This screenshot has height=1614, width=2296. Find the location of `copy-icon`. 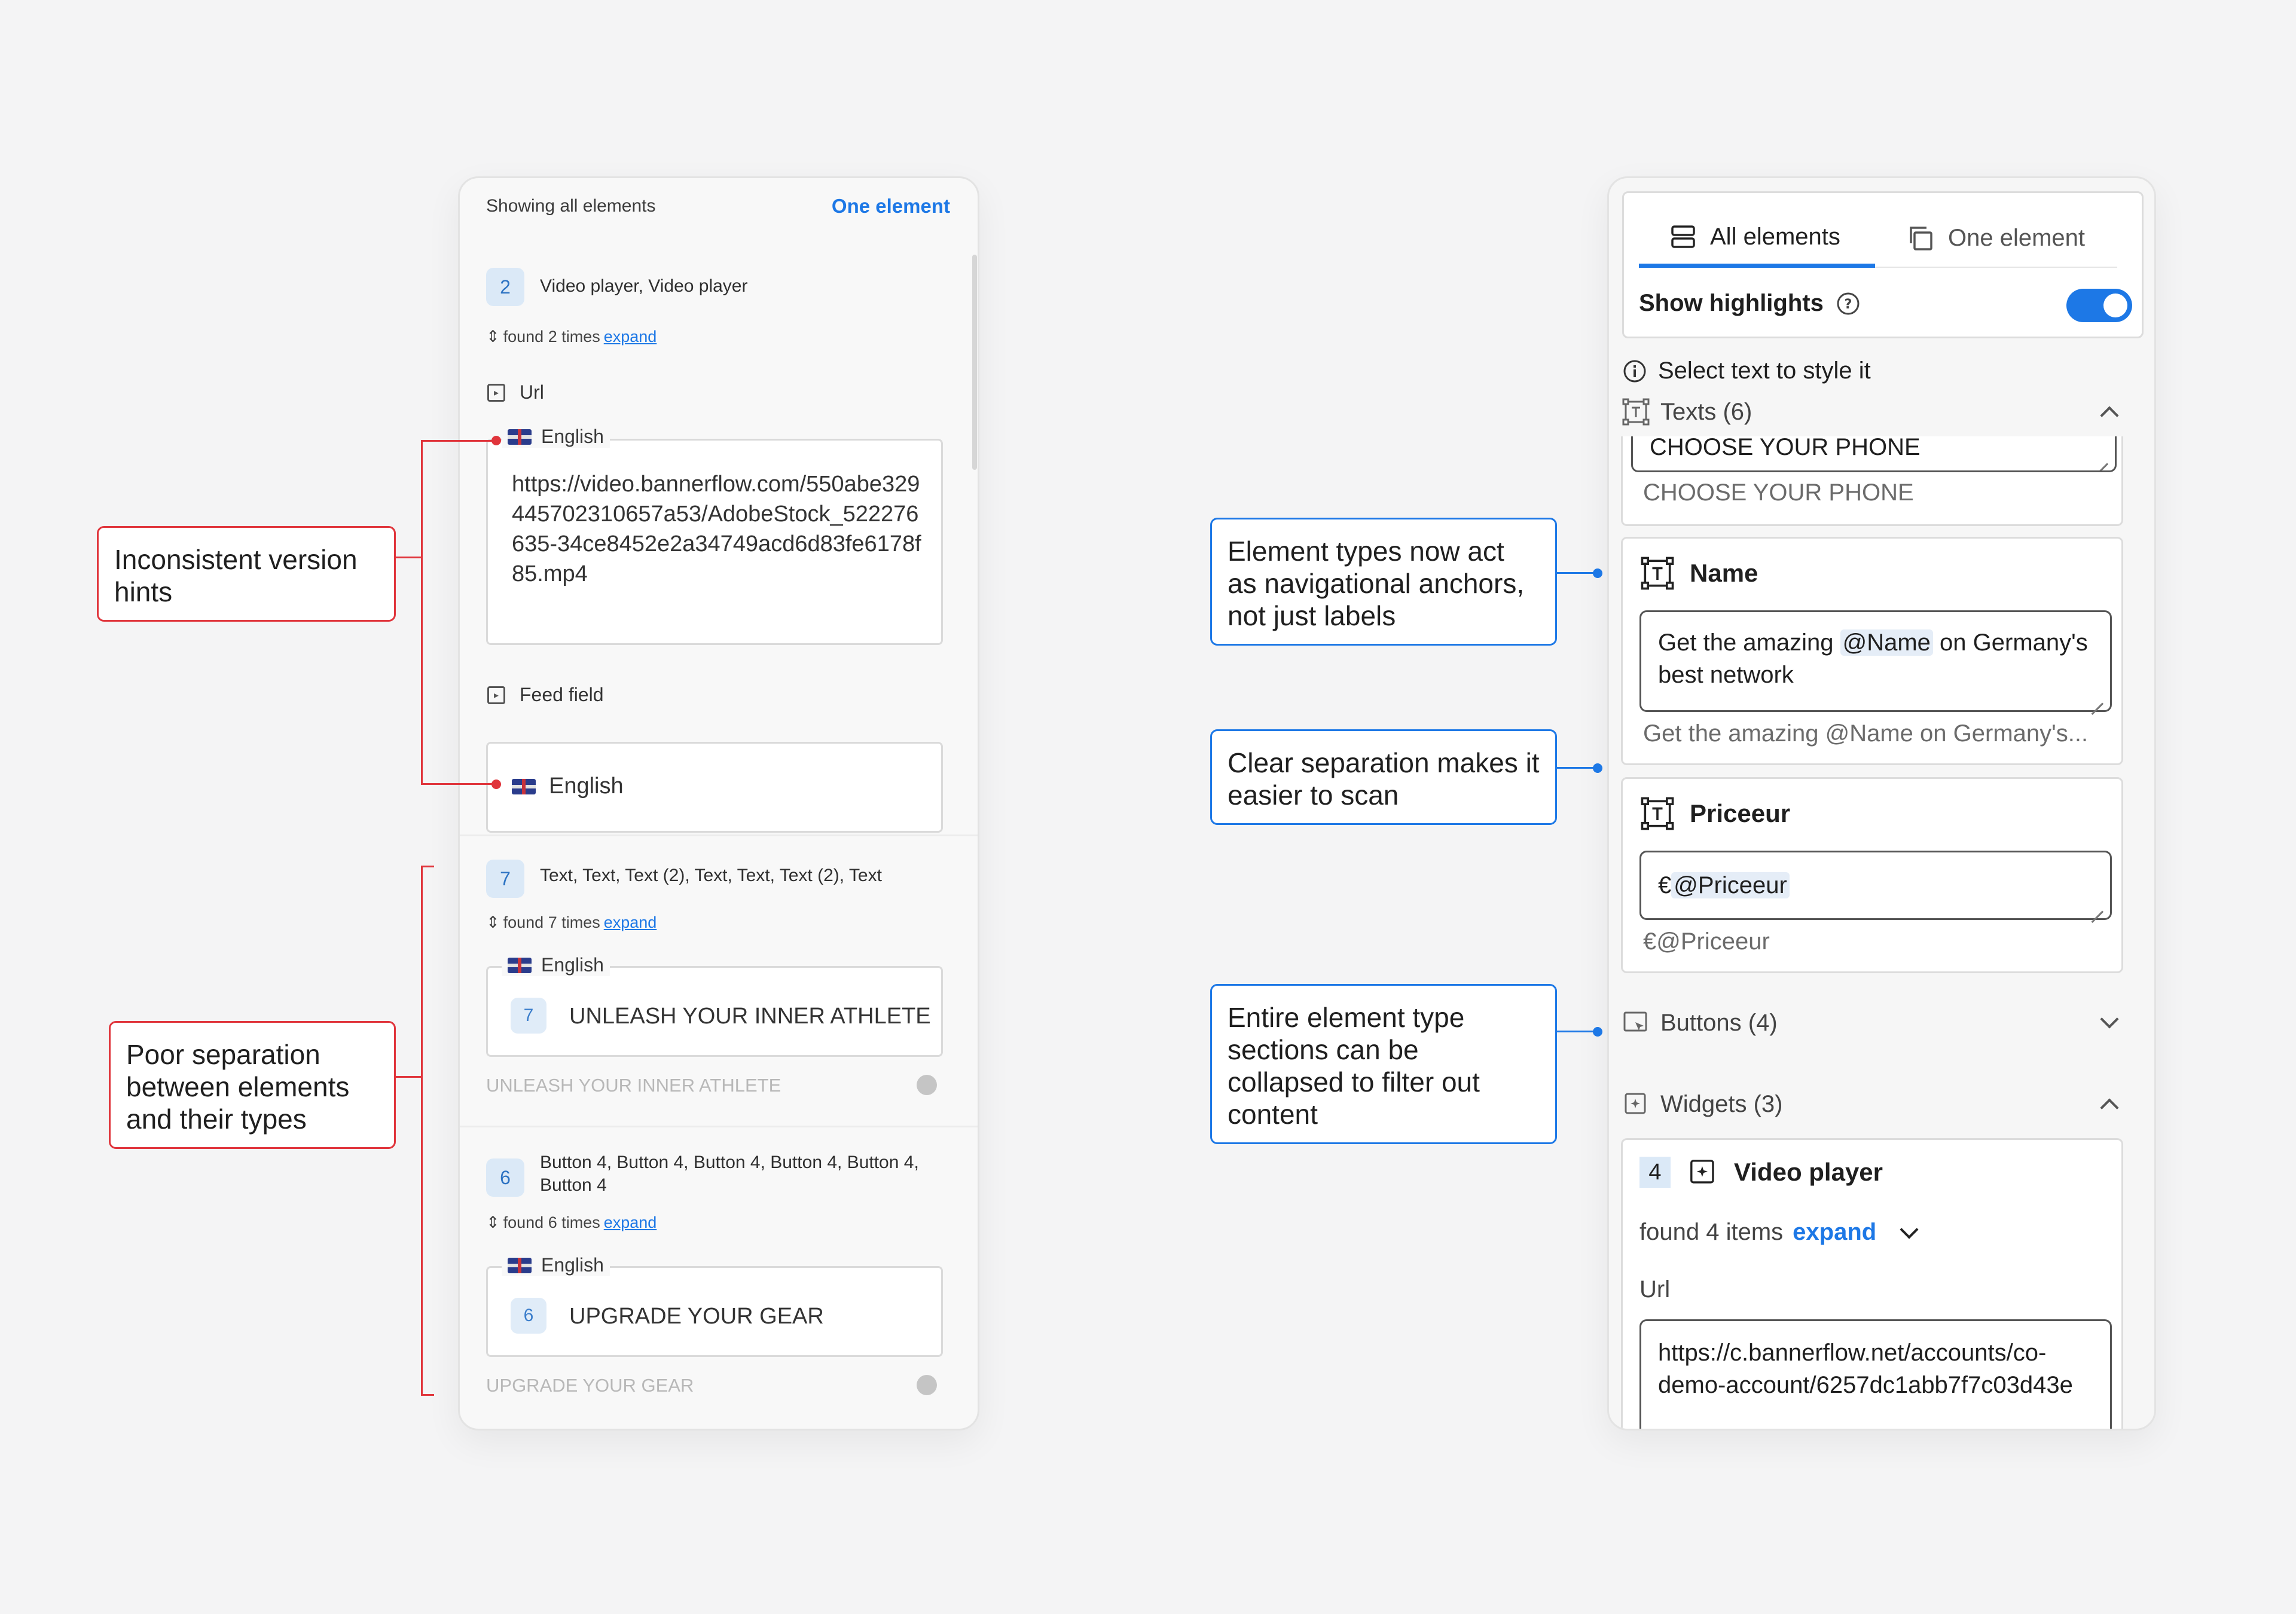

copy-icon is located at coordinates (1921, 238).